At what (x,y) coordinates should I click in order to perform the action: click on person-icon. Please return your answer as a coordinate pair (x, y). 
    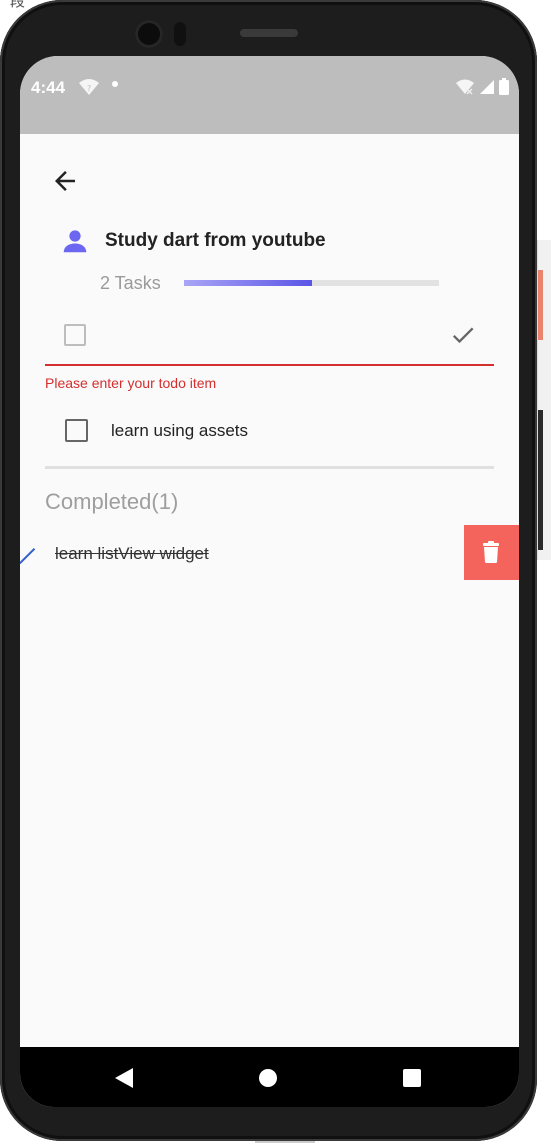
    Looking at the image, I should click on (75, 241).